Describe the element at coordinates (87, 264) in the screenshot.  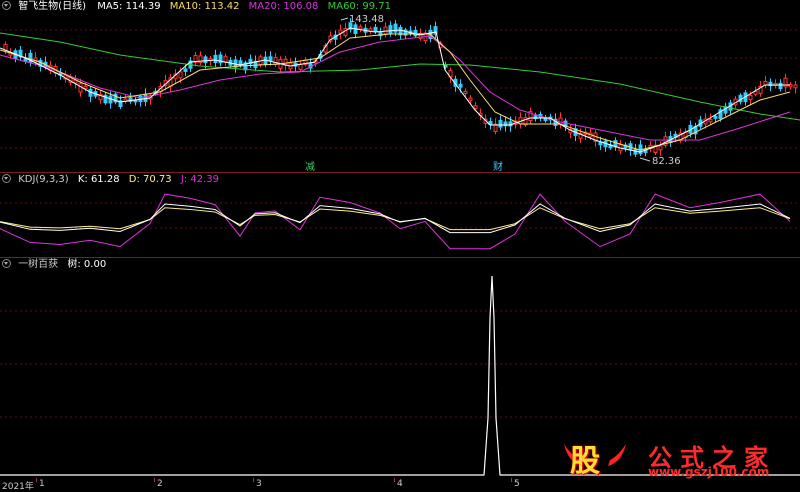
I see `indicator-value: 树: 0.00` at that location.